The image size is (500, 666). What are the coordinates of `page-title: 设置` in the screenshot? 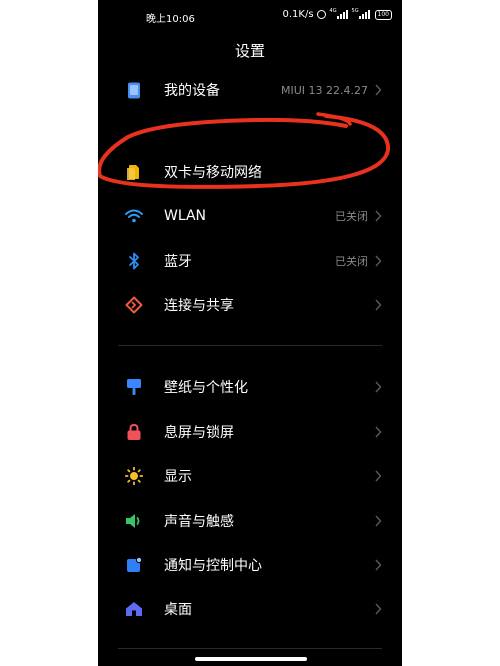 It's located at (249, 51).